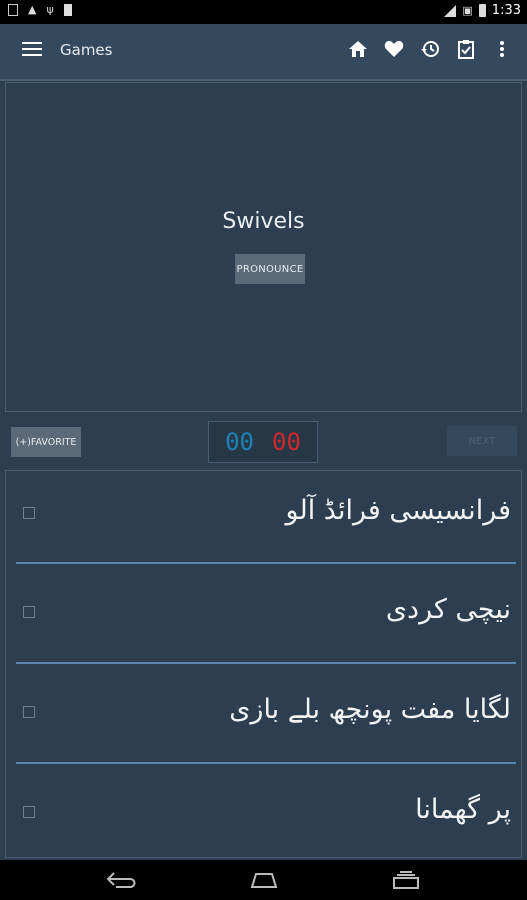 Image resolution: width=527 pixels, height=900 pixels. I want to click on option-1: فرانسیسی فرائڈ آلو, so click(263, 517).